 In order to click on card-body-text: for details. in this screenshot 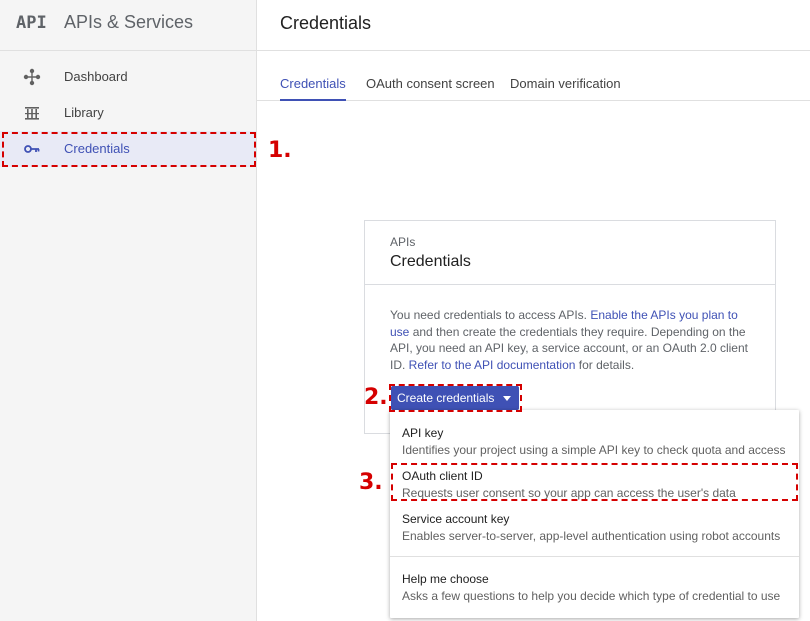, I will do `click(605, 364)`.